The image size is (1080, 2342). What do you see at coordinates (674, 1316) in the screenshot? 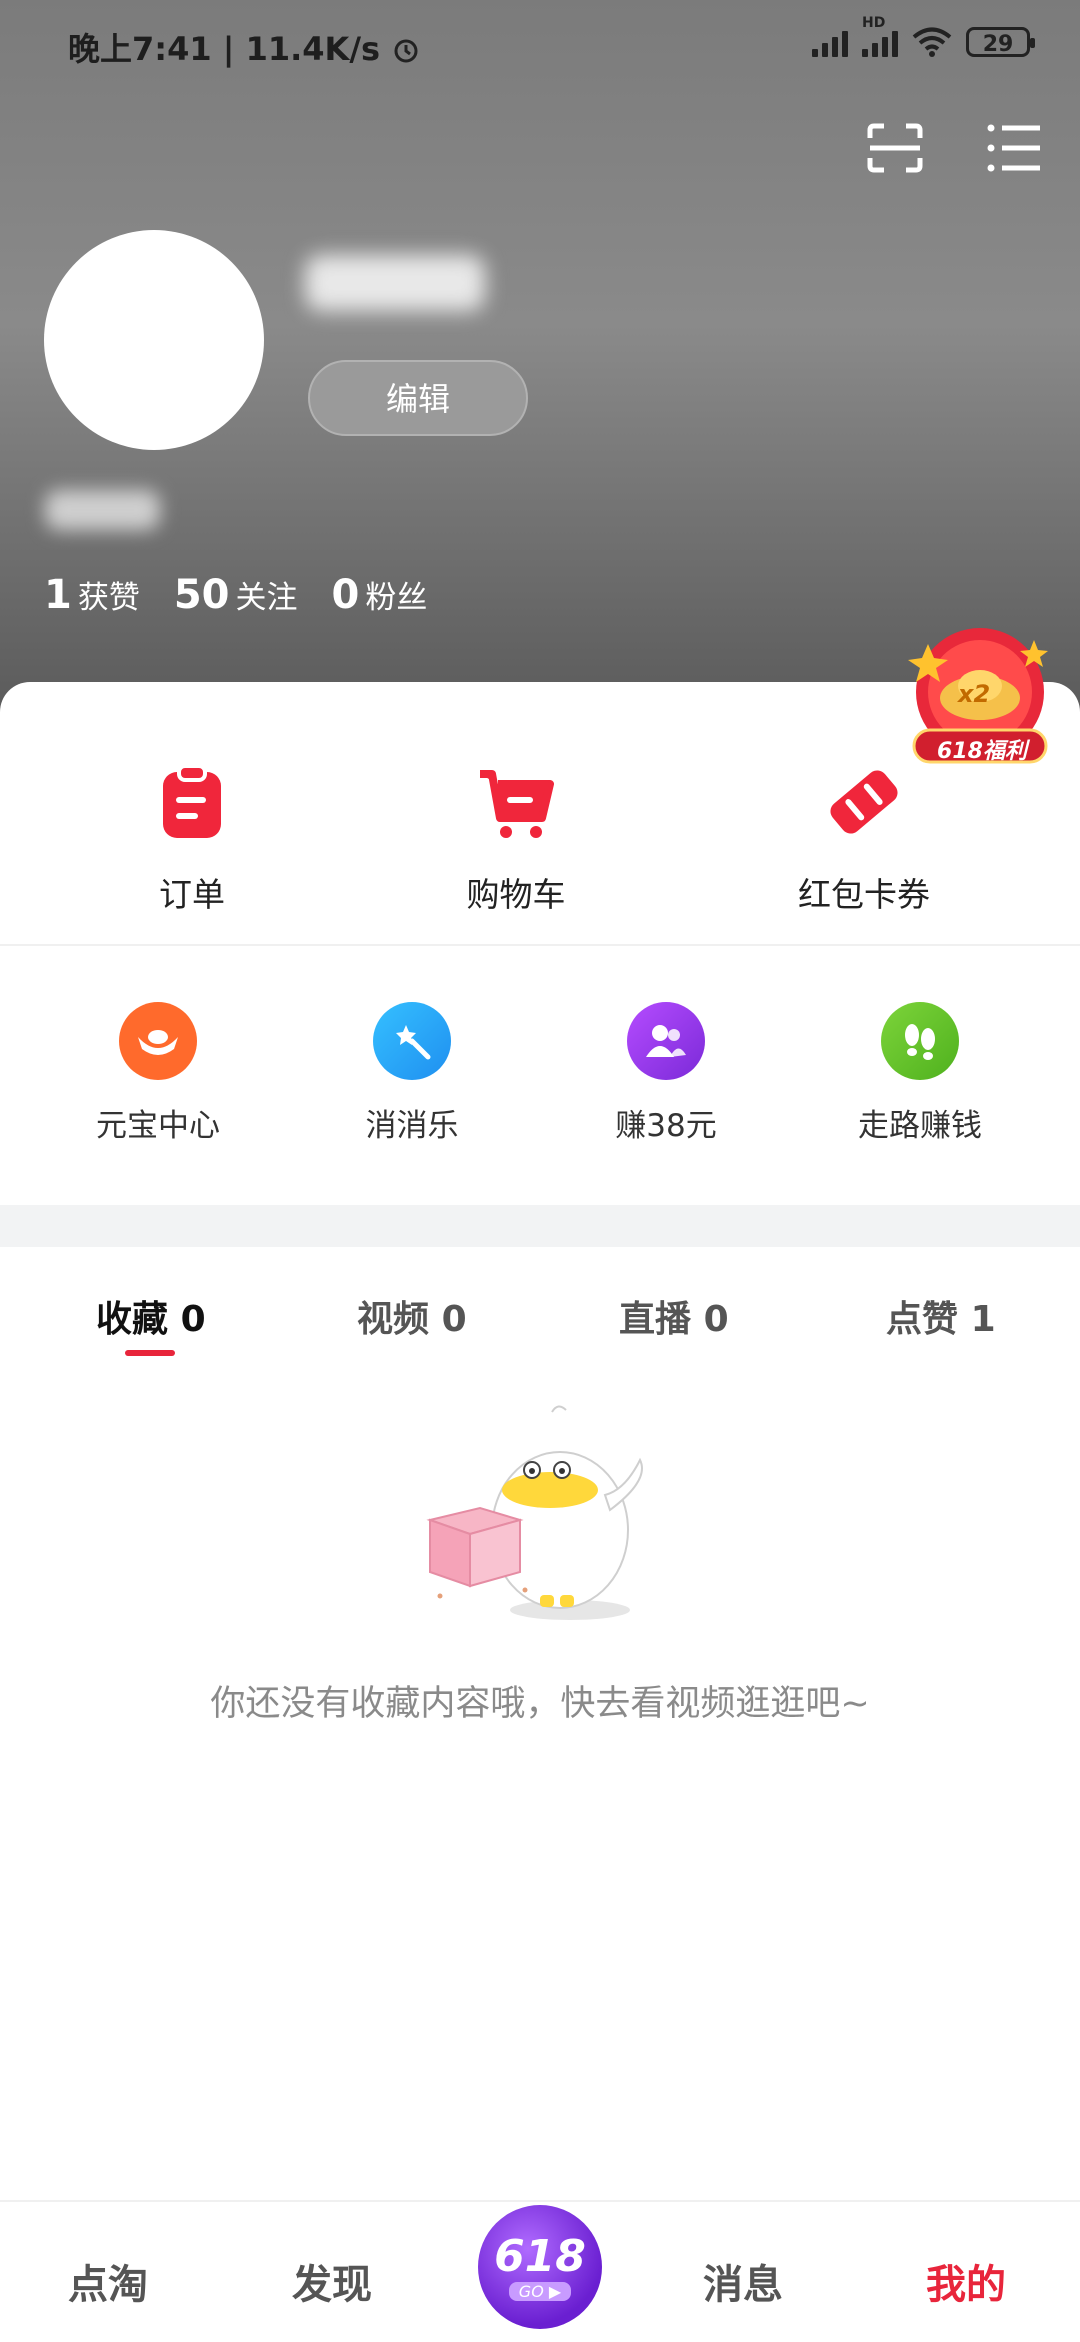
I see `tab-live: 直播 0` at bounding box center [674, 1316].